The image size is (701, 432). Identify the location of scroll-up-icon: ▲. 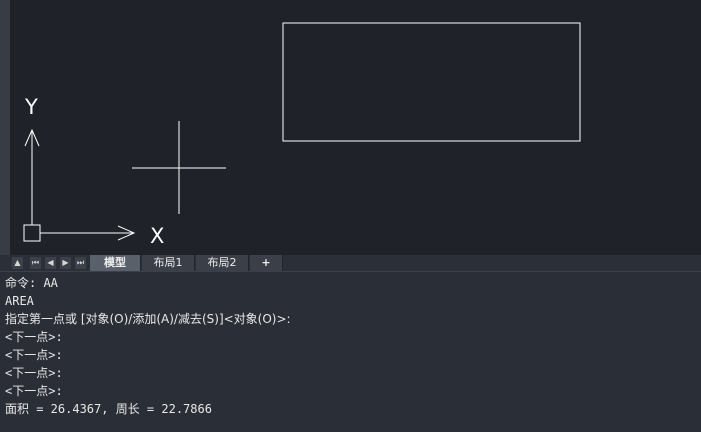
(17, 263).